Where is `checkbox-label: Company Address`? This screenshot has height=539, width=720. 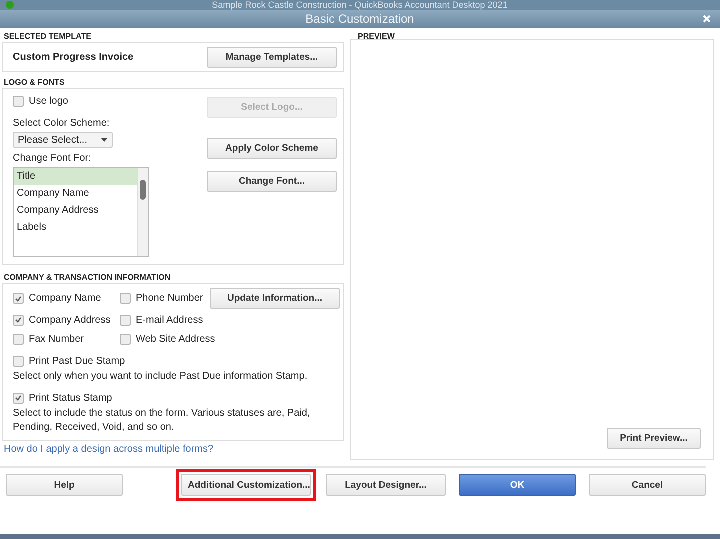
checkbox-label: Company Address is located at coordinates (70, 320).